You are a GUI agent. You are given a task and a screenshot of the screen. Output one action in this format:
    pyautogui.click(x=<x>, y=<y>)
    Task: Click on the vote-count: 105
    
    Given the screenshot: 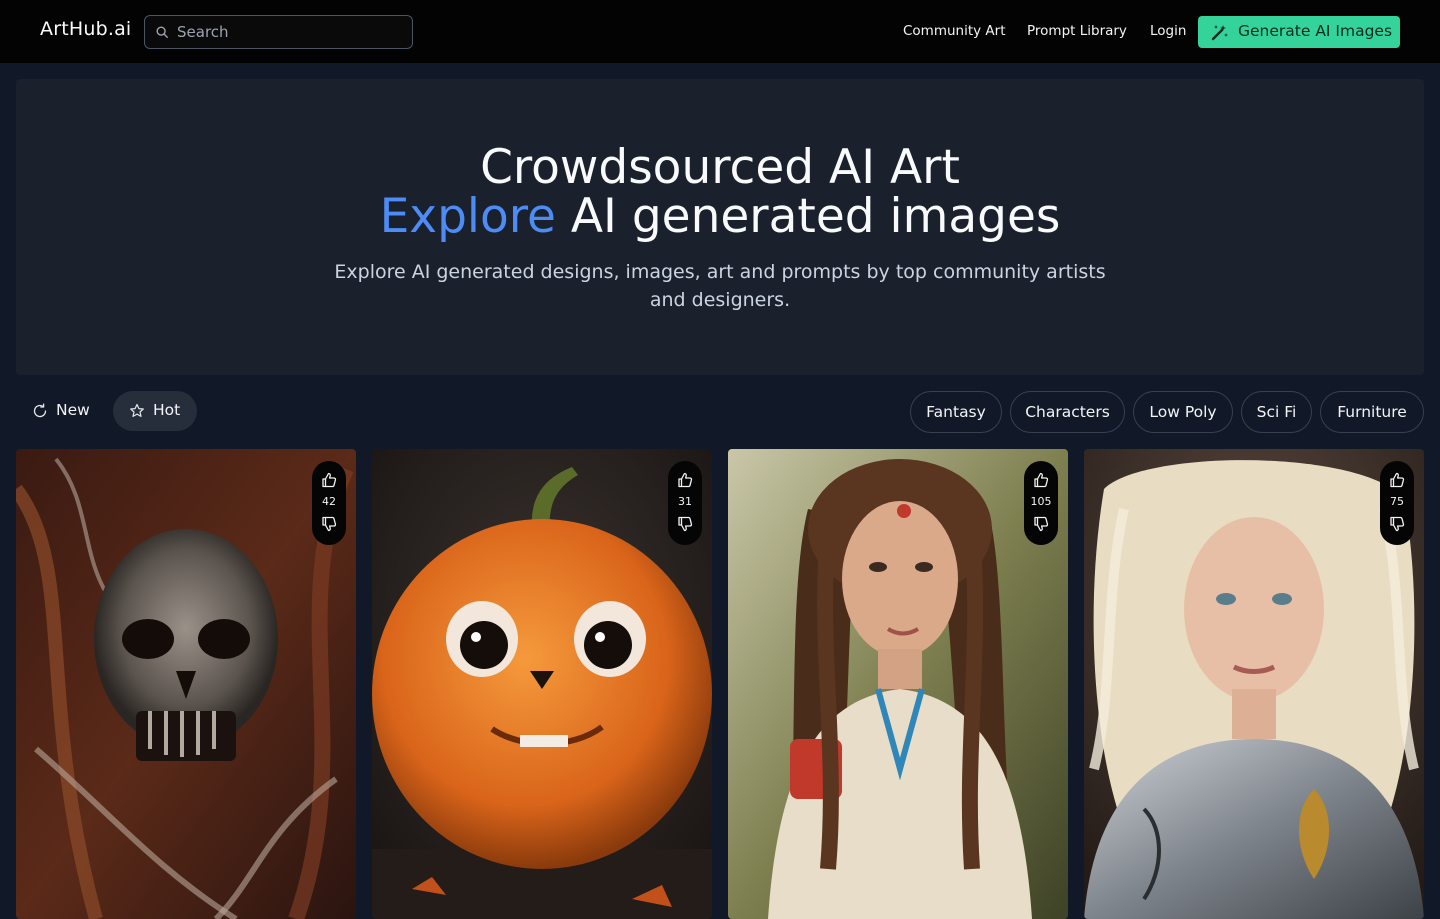 What is the action you would take?
    pyautogui.click(x=1041, y=501)
    